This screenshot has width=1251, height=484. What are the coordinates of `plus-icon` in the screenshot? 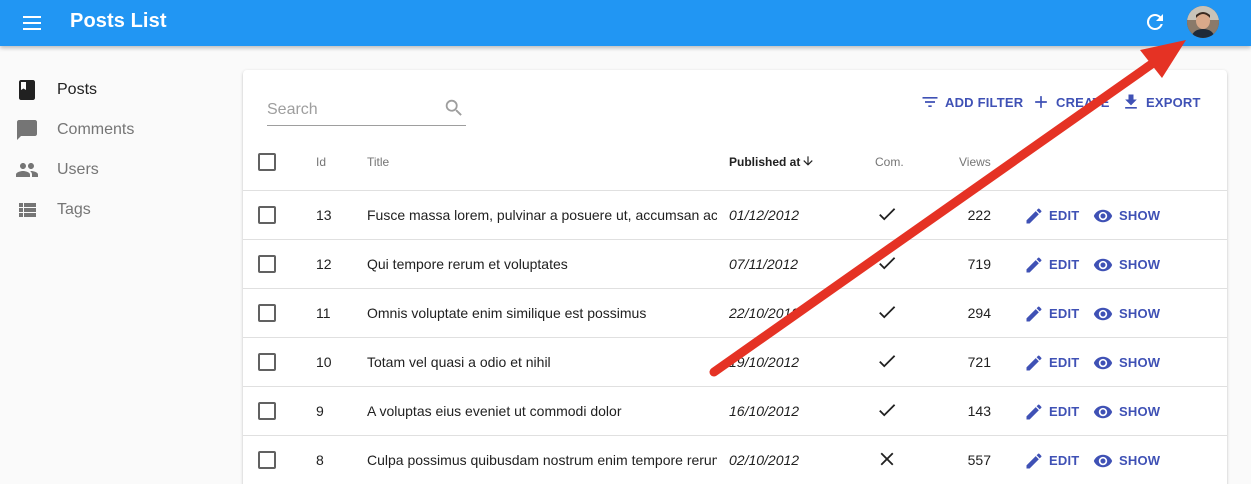 It's located at (1041, 102).